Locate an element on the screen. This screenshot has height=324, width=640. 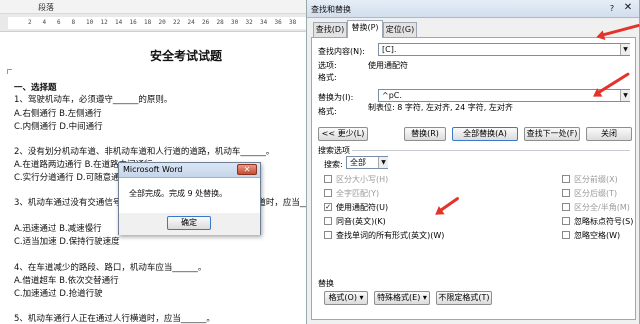
help-icon: ? is located at coordinates (612, 9).